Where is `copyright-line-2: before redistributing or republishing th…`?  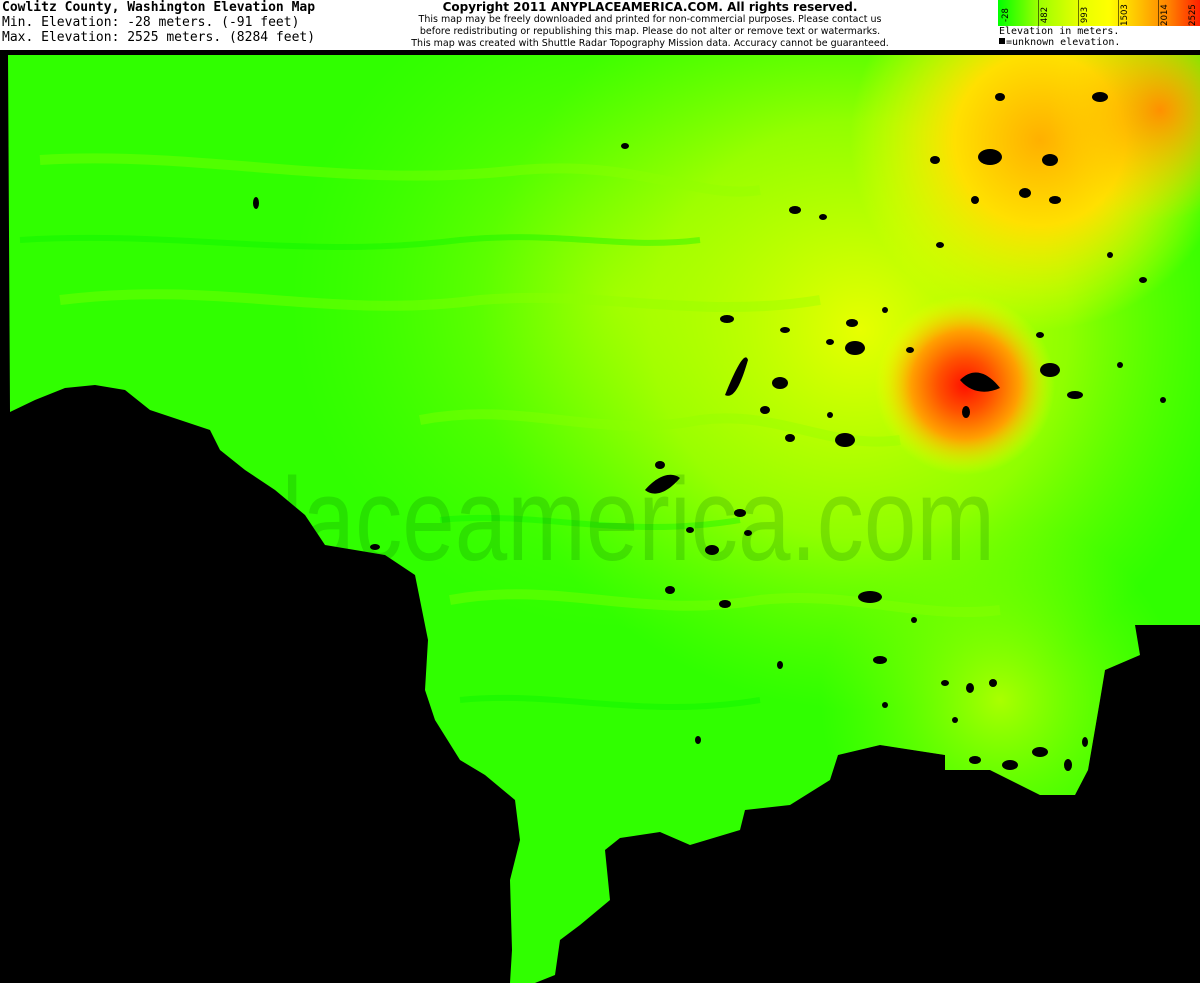
copyright-line-2: before redistributing or republishing th… is located at coordinates (650, 31).